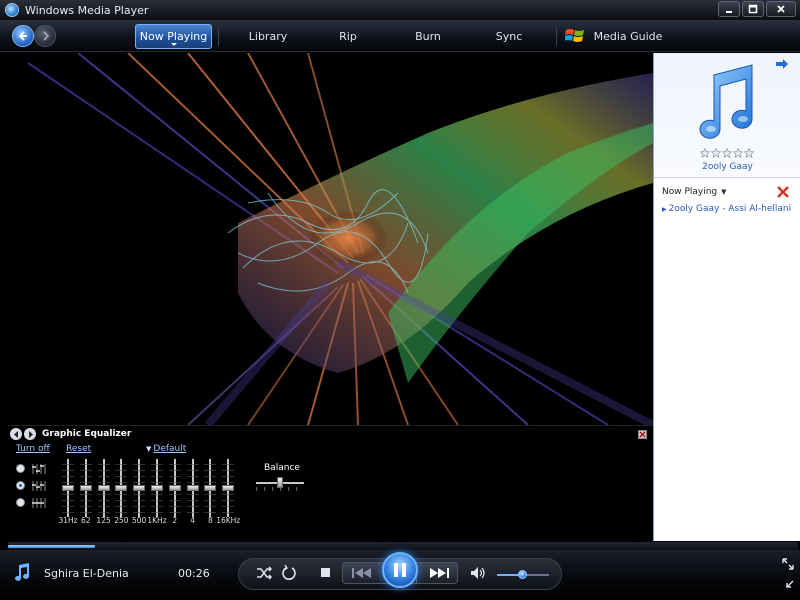 This screenshot has width=800, height=600. What do you see at coordinates (39, 486) in the screenshot?
I see `medium-group-icon` at bounding box center [39, 486].